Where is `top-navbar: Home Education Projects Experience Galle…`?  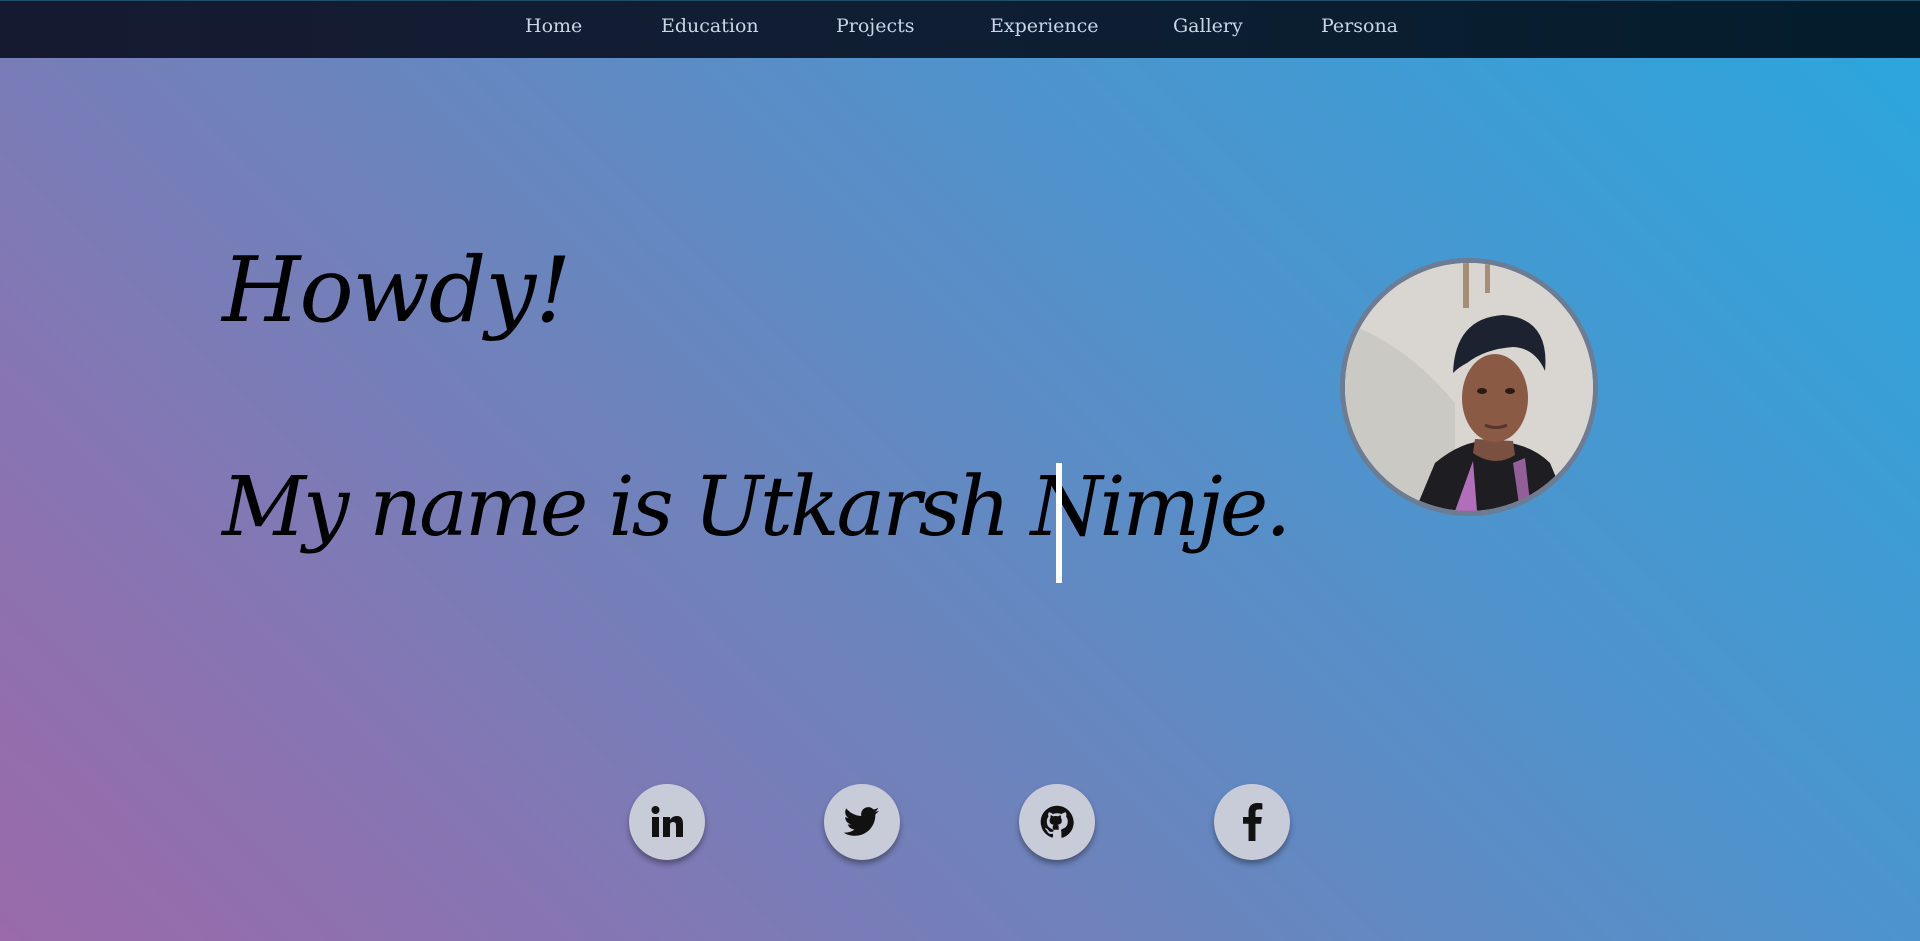 top-navbar: Home Education Projects Experience Galle… is located at coordinates (960, 29).